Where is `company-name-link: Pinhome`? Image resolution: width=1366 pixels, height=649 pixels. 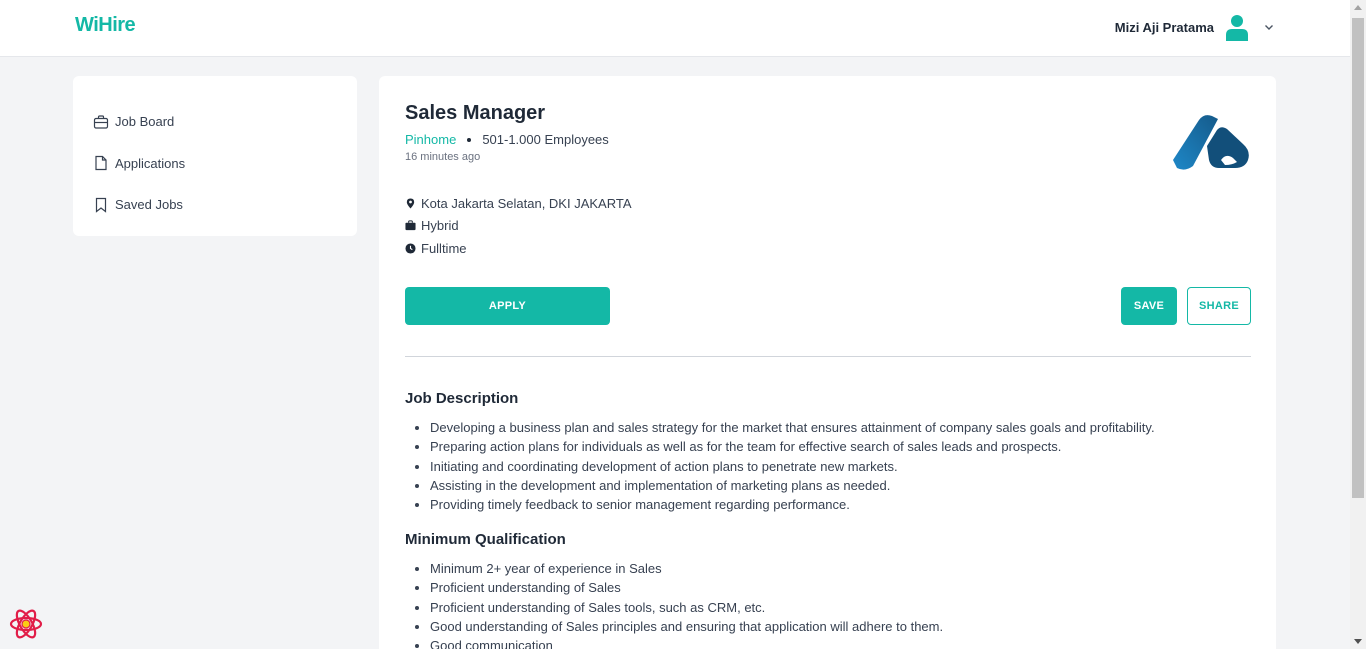
company-name-link: Pinhome is located at coordinates (430, 139).